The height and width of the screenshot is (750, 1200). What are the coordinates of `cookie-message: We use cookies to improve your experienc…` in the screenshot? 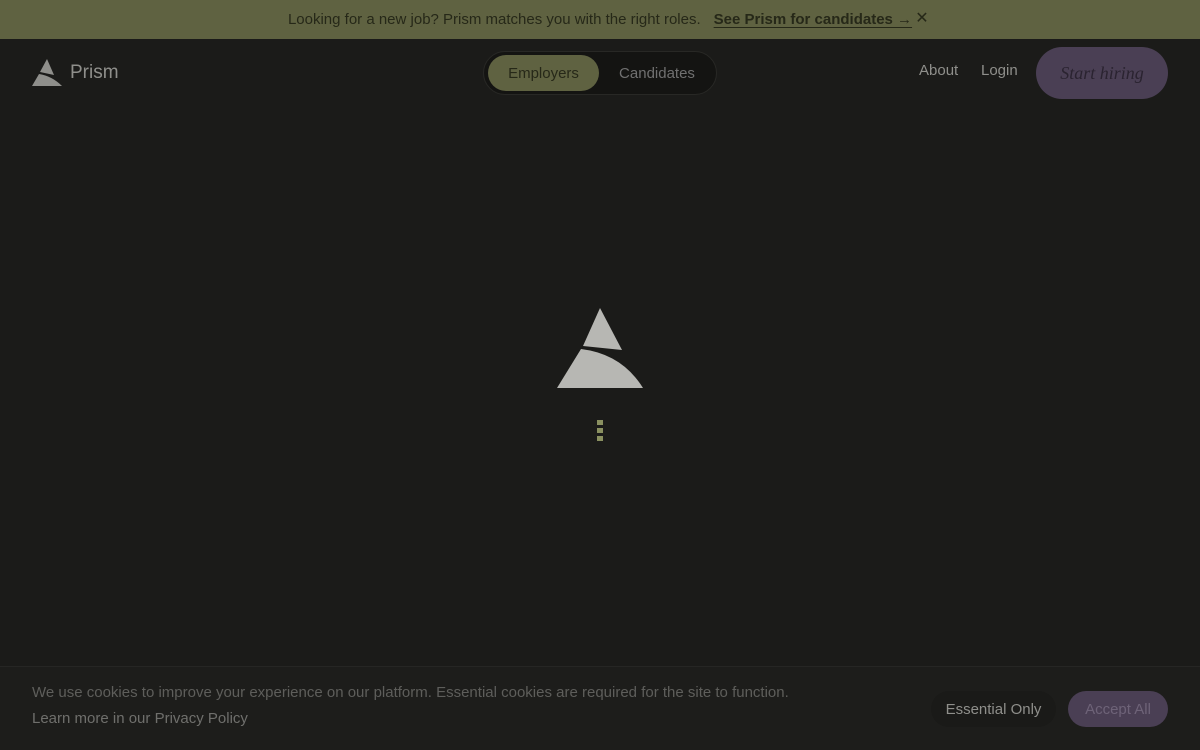 It's located at (410, 692).